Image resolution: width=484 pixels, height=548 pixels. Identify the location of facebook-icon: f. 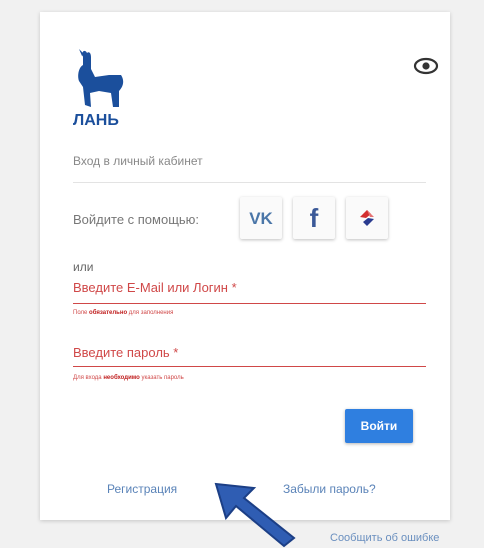
(314, 218).